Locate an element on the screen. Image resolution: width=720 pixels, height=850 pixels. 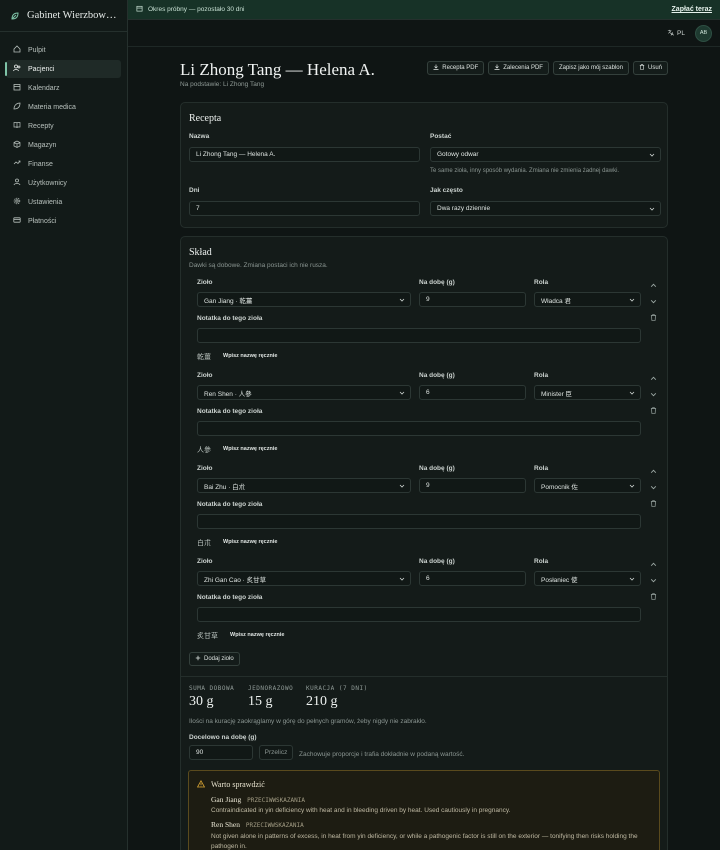
trash-icon is located at coordinates (653, 410).